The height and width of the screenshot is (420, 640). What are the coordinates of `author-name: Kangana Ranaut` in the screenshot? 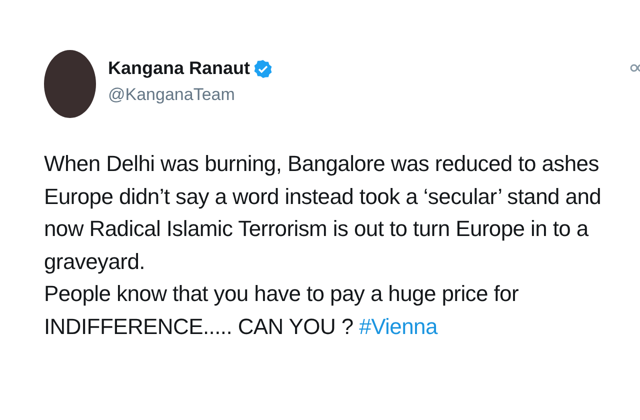 It's located at (179, 68).